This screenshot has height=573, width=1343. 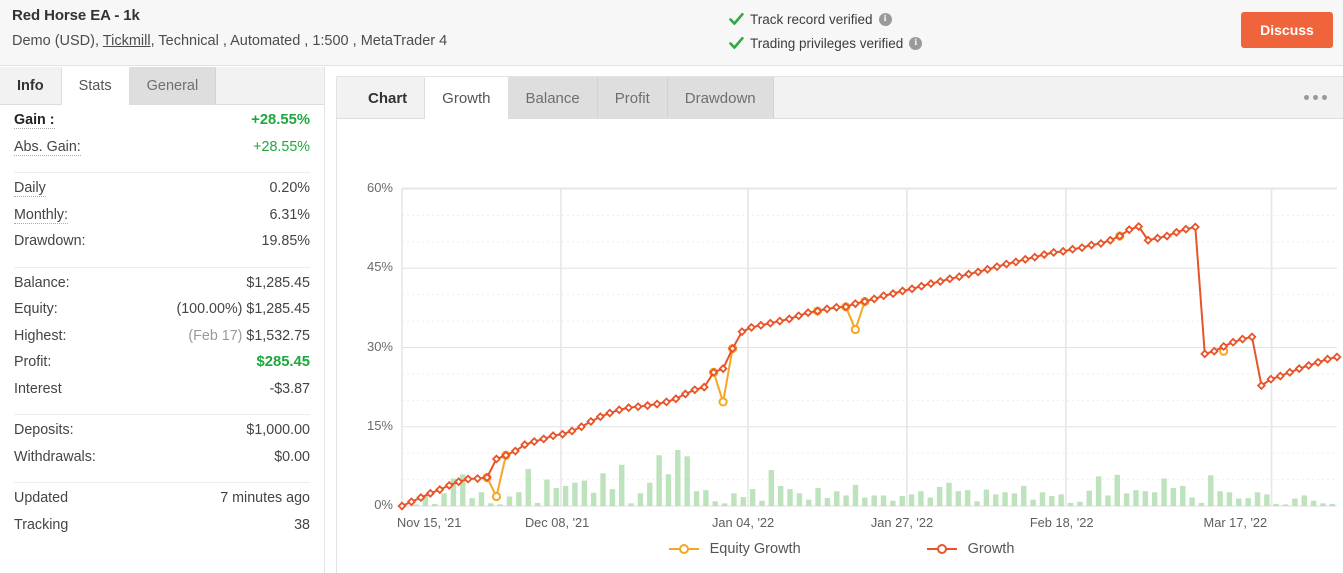 I want to click on badge-track-record: Track record verified i, so click(x=825, y=19).